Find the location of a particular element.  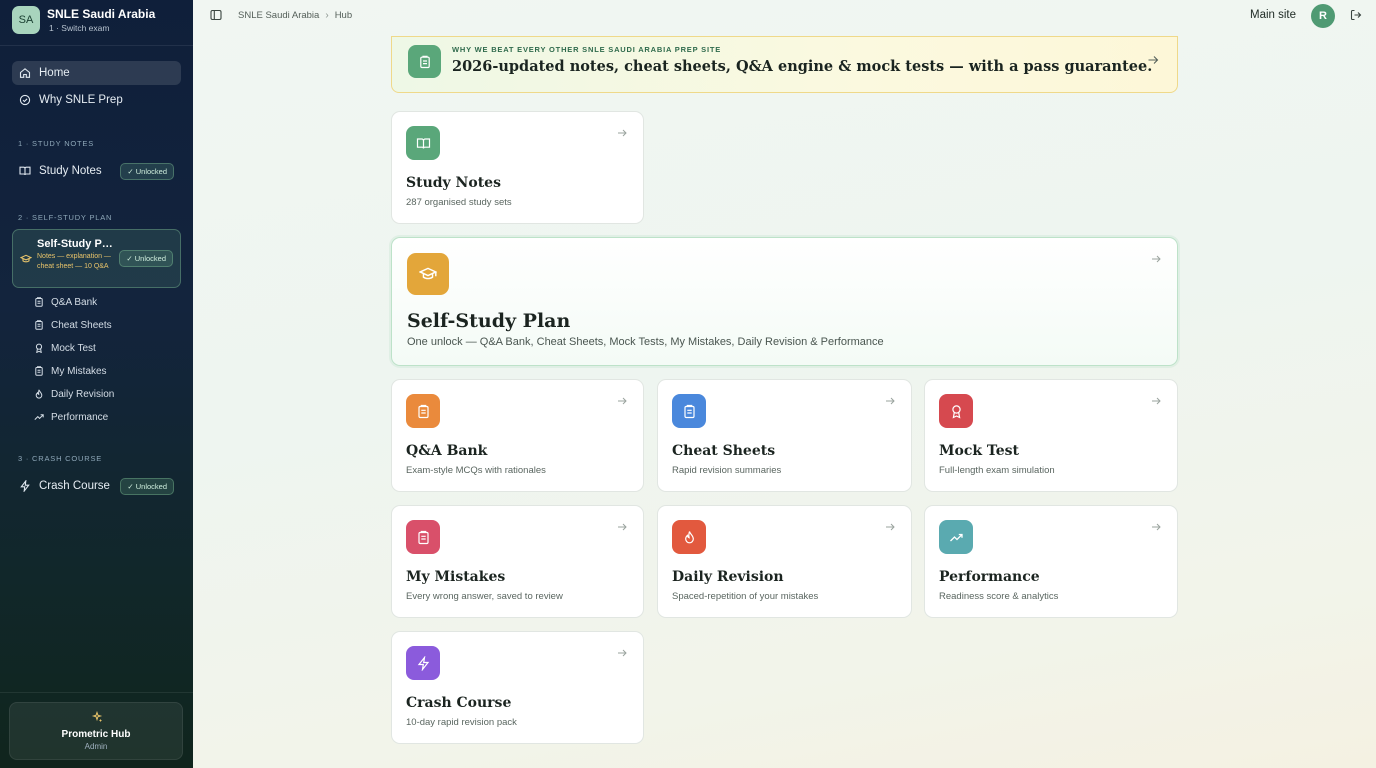

card-description: Rapid revision summaries is located at coordinates (727, 470).